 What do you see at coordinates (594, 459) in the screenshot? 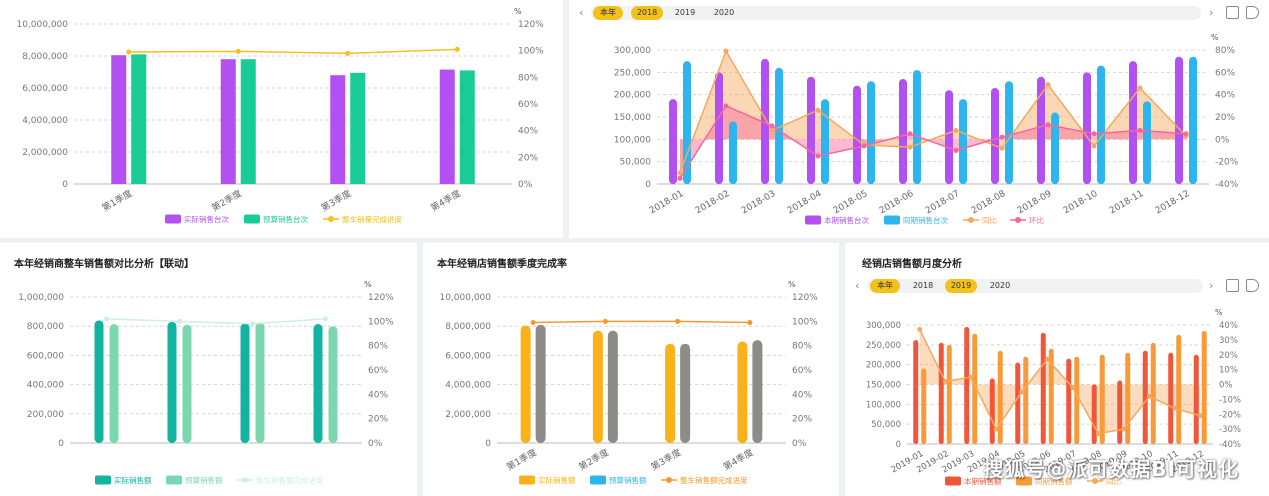
I see `x-tick-label: 第2季度` at bounding box center [594, 459].